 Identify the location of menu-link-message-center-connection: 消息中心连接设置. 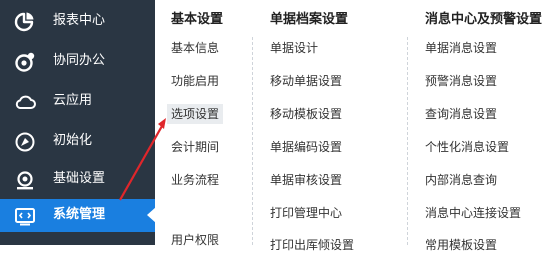
(473, 213).